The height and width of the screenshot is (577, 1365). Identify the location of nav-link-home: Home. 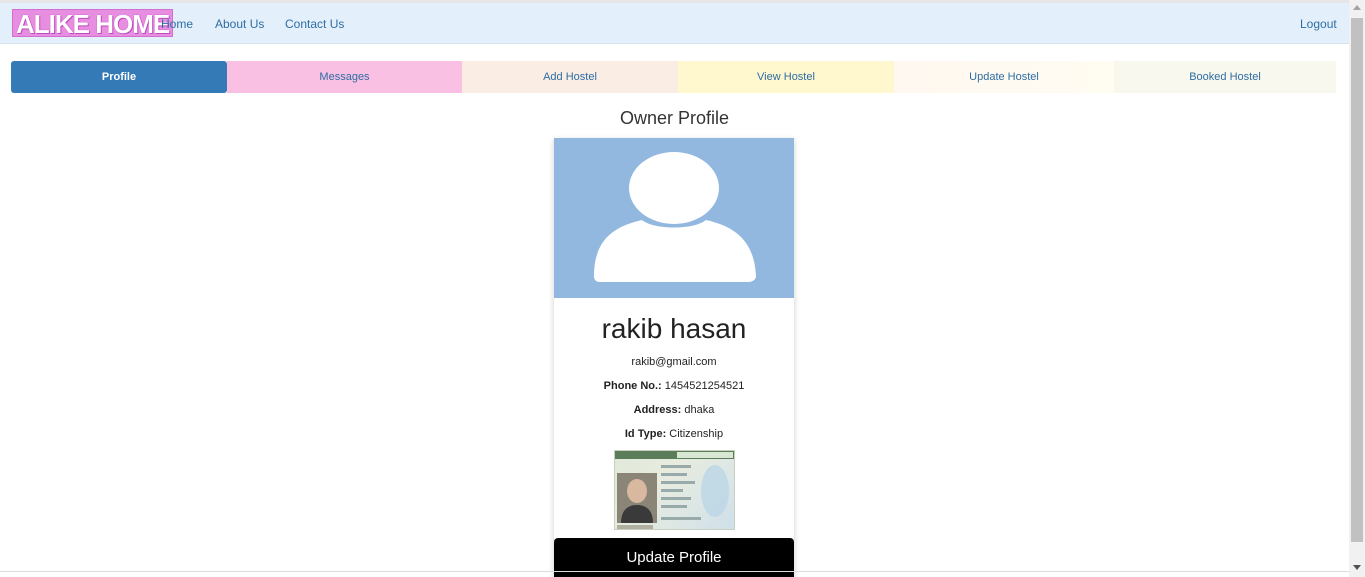
(177, 24).